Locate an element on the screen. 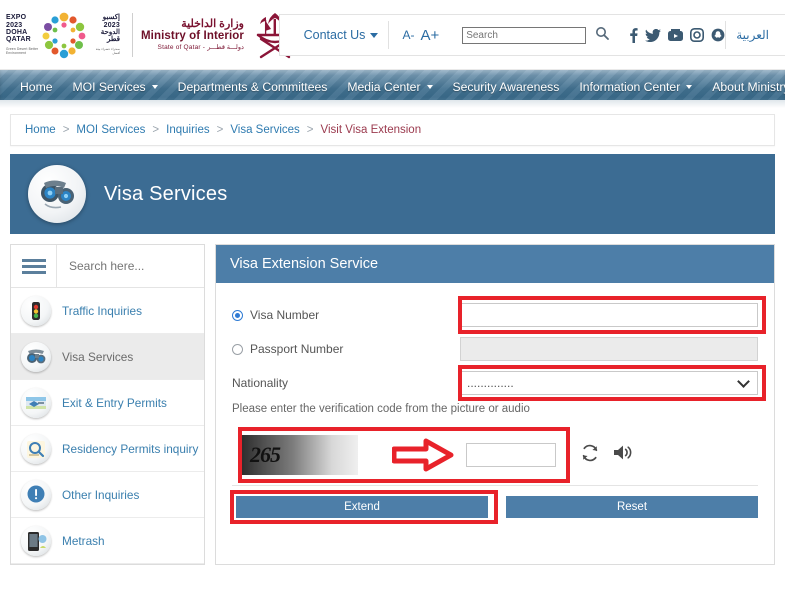  sidebar-item-label: Metrash is located at coordinates (83, 540).